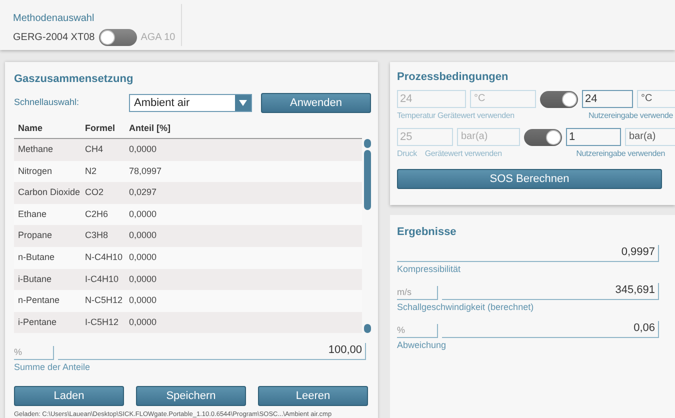 The image size is (675, 418). Describe the element at coordinates (35, 149) in the screenshot. I see `table-cell-text: Methane` at that location.